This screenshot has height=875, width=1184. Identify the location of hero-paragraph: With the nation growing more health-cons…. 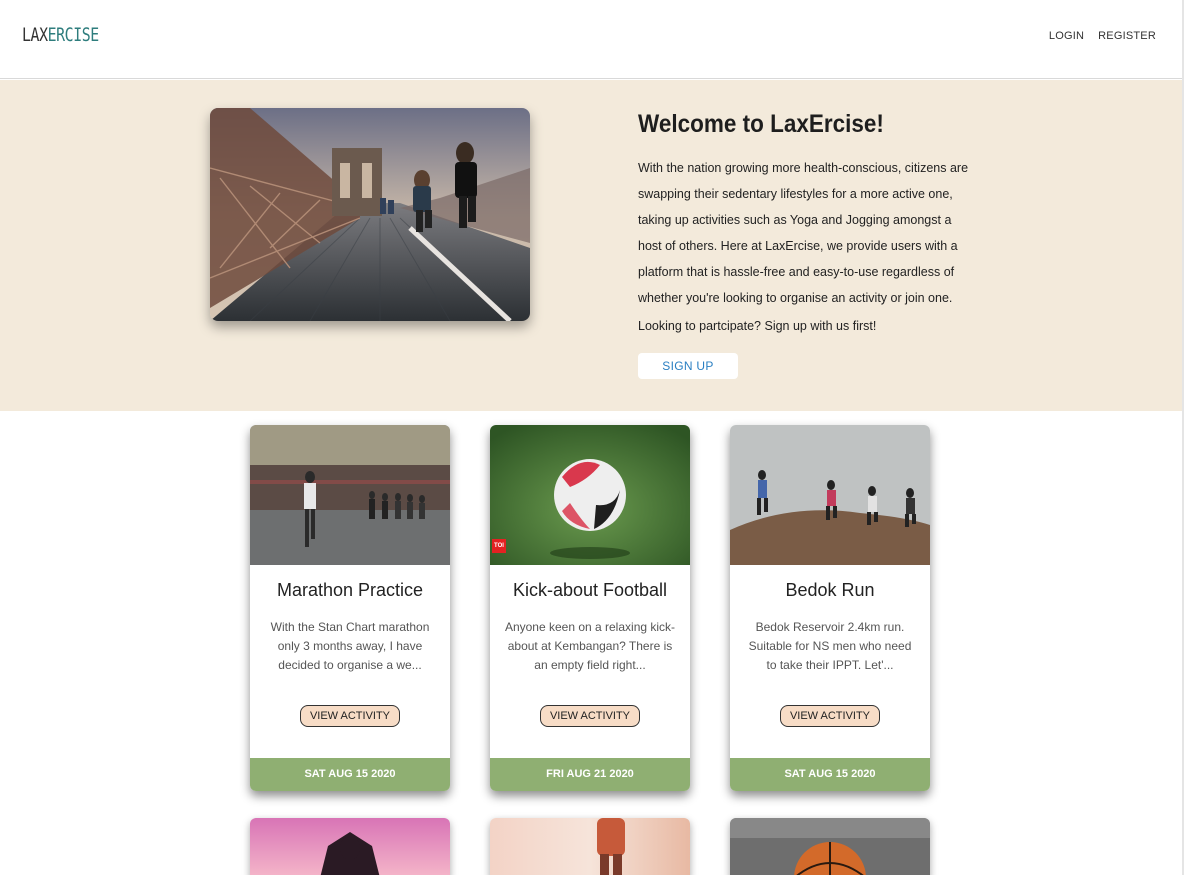
(803, 233).